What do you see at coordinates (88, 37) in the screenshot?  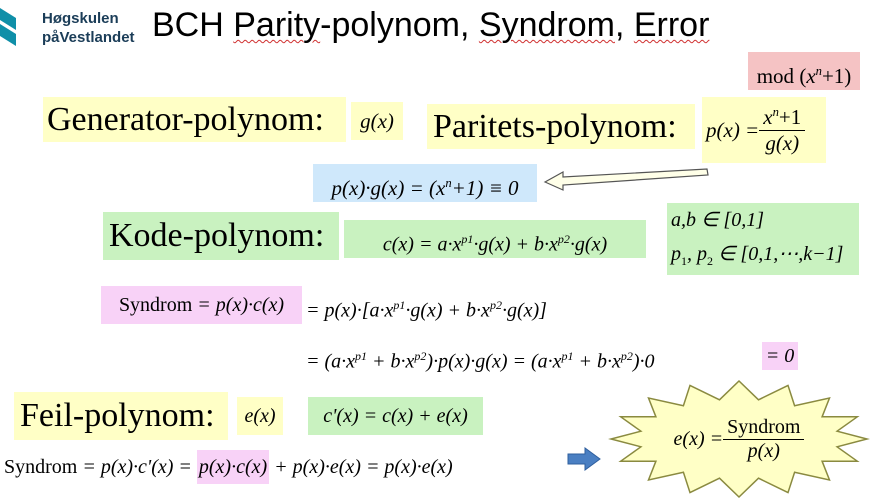 I see `logo-line2: påVestlandet` at bounding box center [88, 37].